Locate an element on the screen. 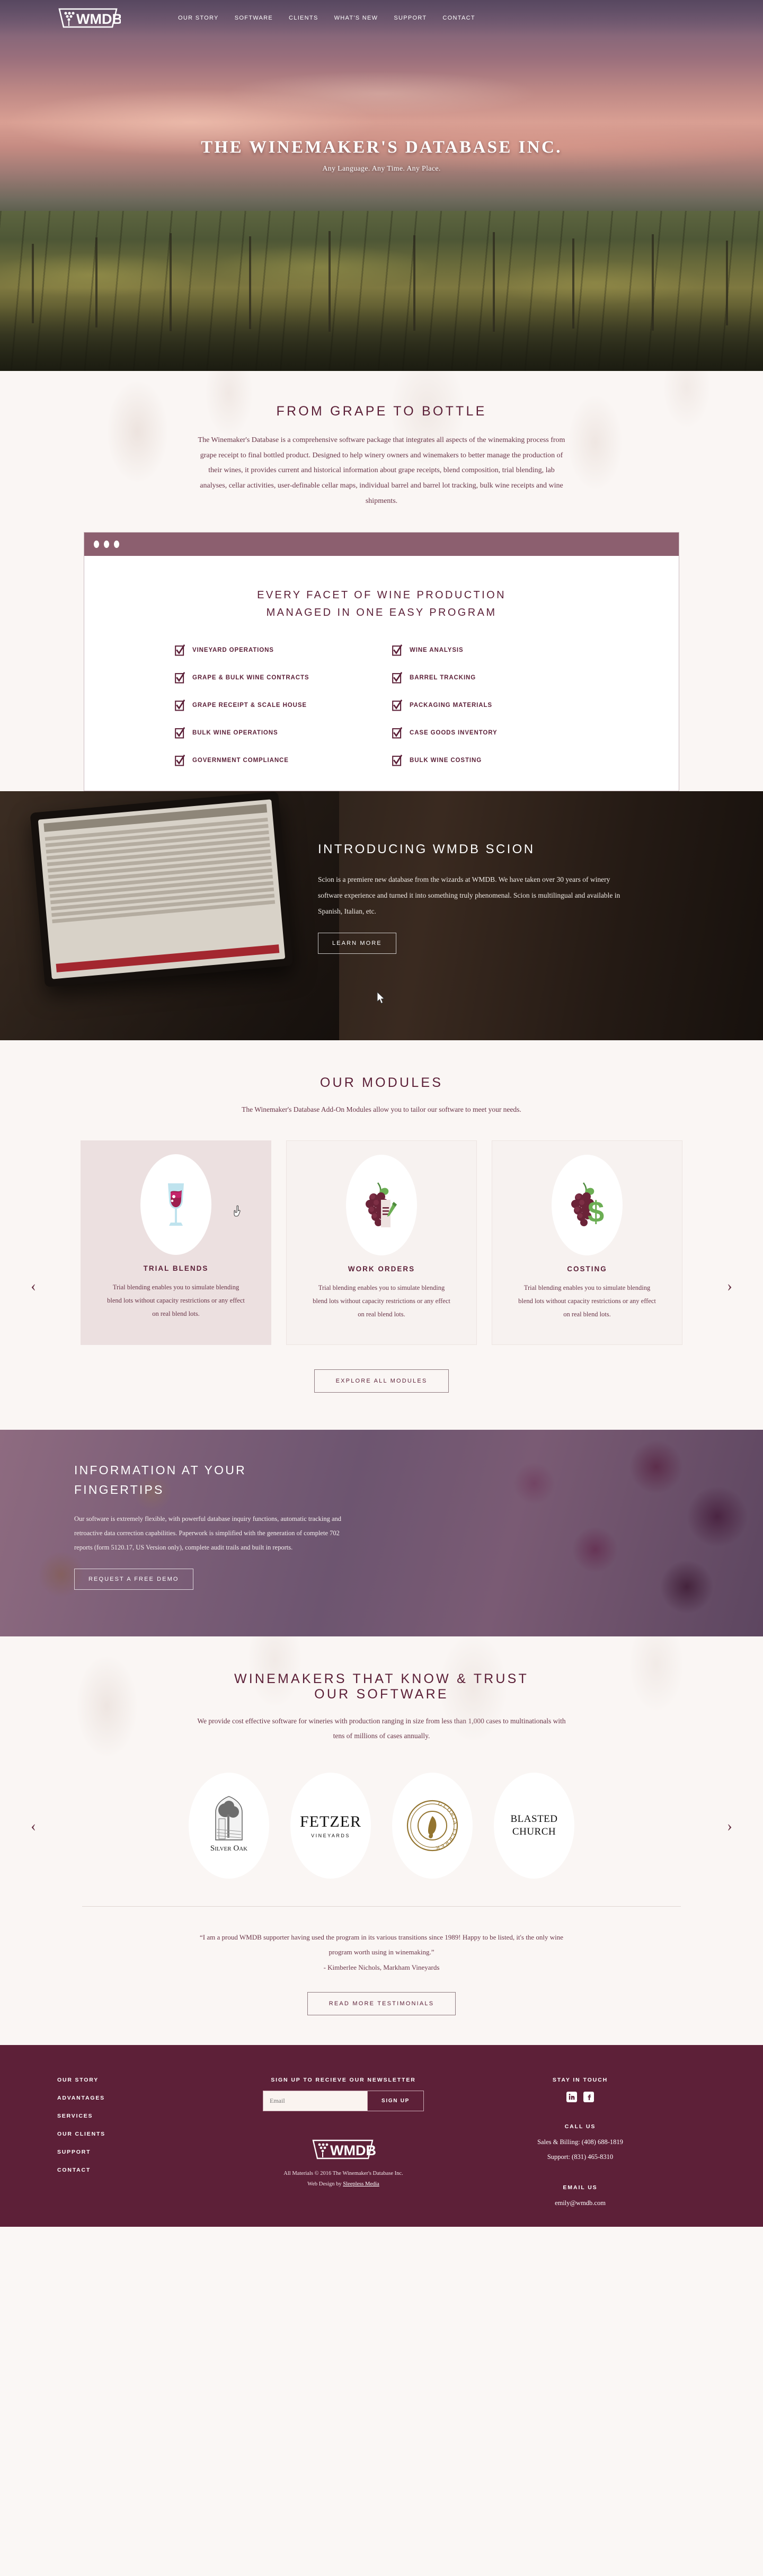 This screenshot has height=2576, width=763. facebook-icon is located at coordinates (588, 2096).